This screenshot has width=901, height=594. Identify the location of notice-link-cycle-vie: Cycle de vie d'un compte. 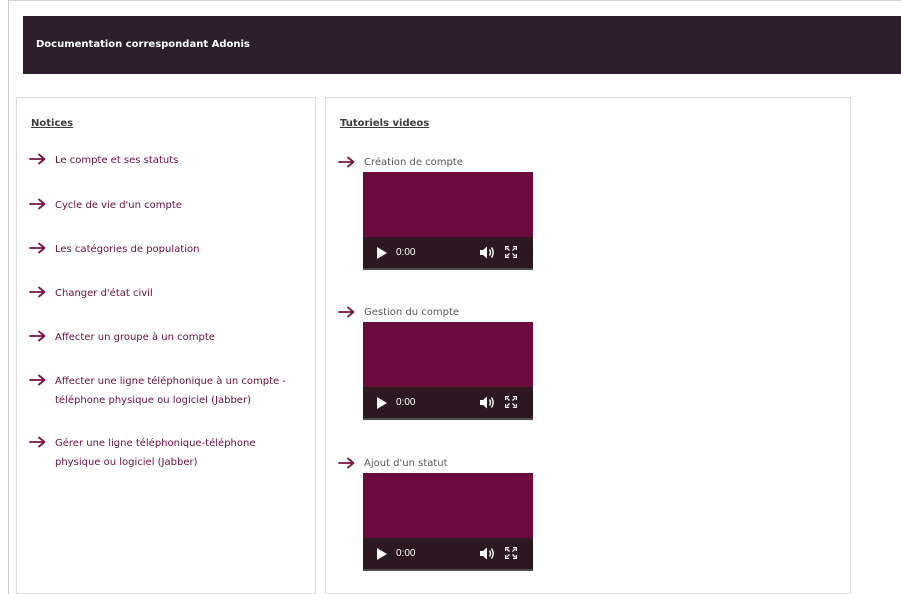
(166, 205).